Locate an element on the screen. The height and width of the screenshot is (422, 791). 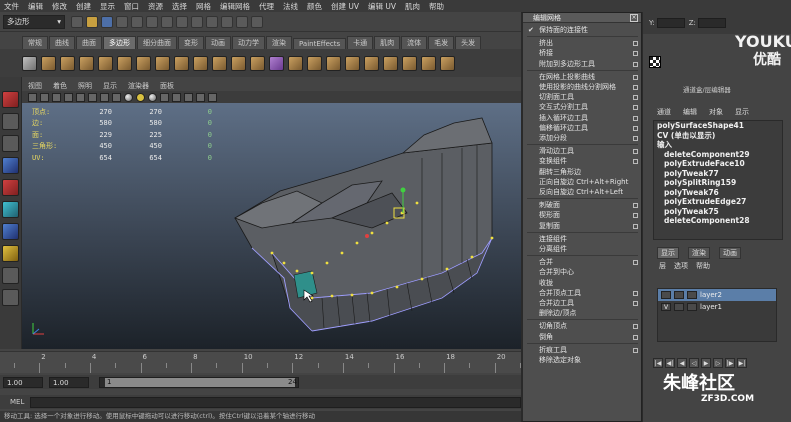
layout-single-icon is located at coordinates (10, 297).